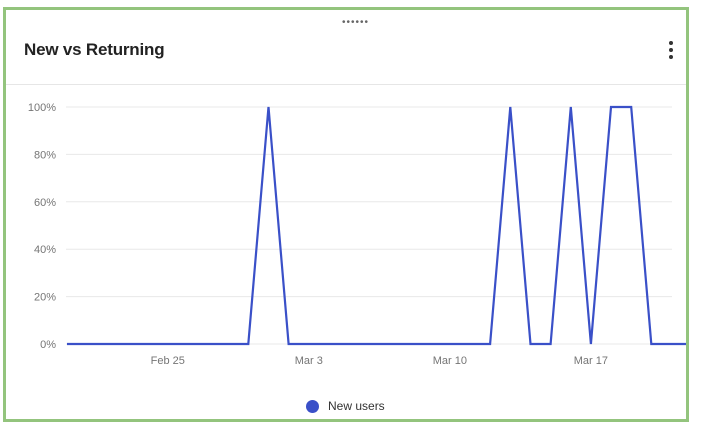  I want to click on y-tick-label: 60%, so click(45, 203).